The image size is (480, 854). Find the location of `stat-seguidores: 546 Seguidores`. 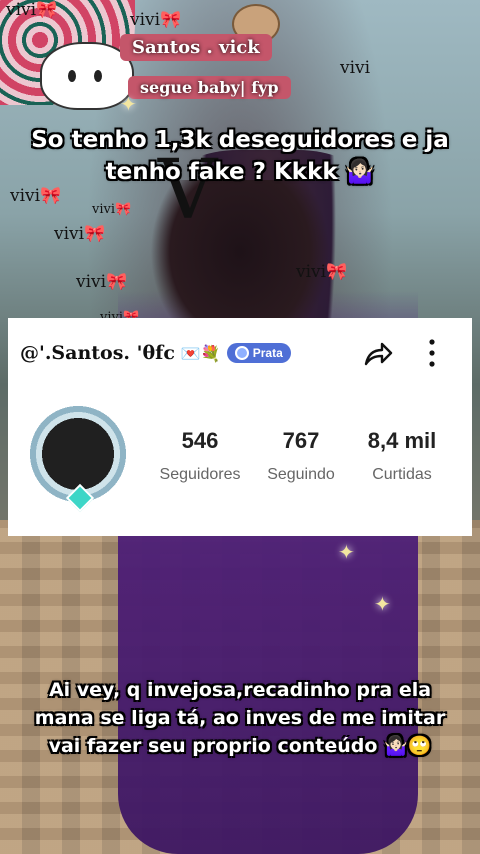

stat-seguidores: 546 Seguidores is located at coordinates (200, 456).